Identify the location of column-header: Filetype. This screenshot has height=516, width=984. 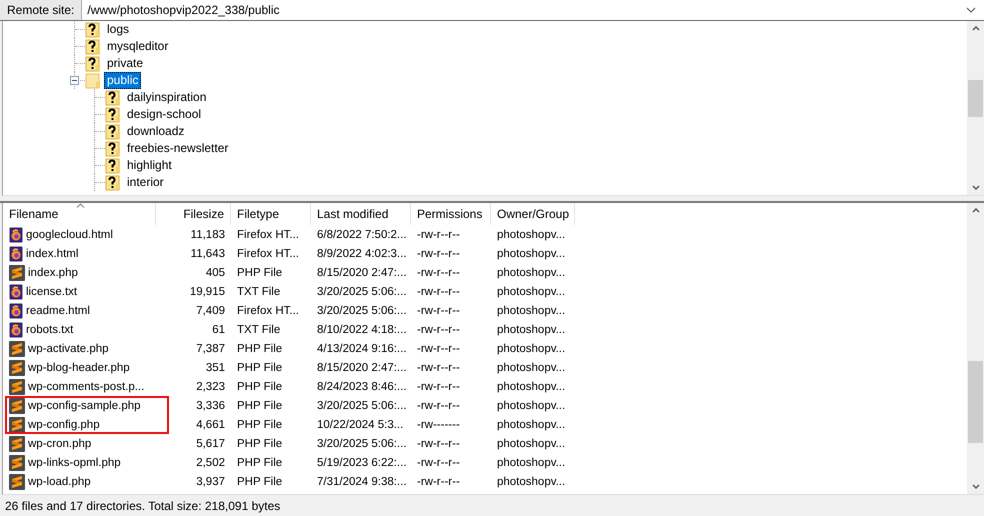
(271, 214).